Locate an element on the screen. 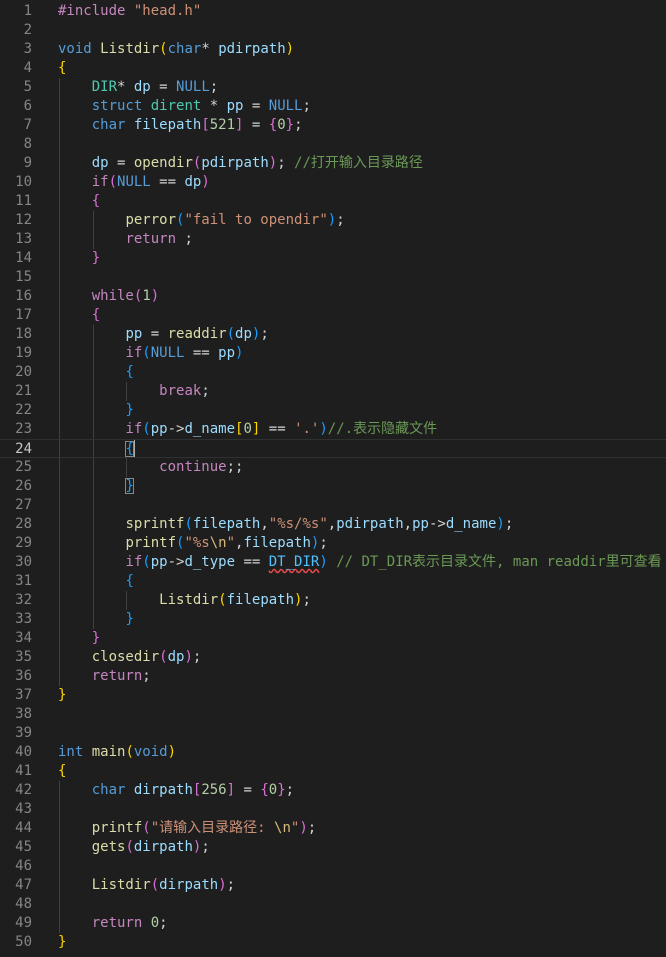 The height and width of the screenshot is (957, 666). code-token: ; is located at coordinates (205, 847).